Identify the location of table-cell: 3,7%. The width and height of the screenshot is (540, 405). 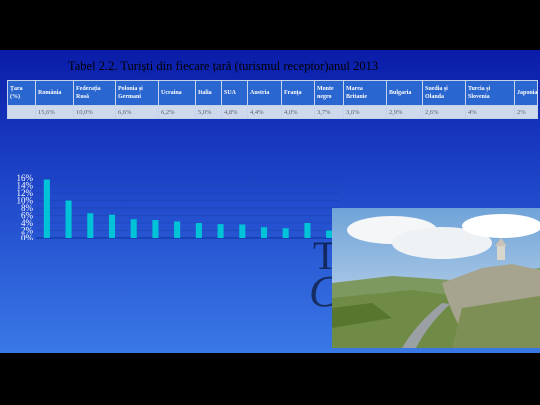
(329, 112).